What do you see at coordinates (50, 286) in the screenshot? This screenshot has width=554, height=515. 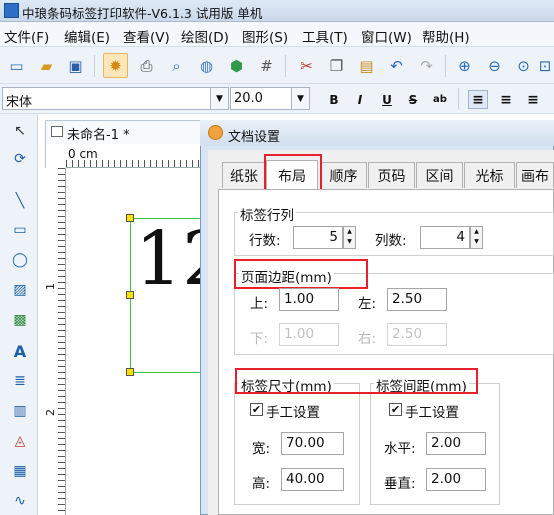 I see `ruler-mark-1: 1` at bounding box center [50, 286].